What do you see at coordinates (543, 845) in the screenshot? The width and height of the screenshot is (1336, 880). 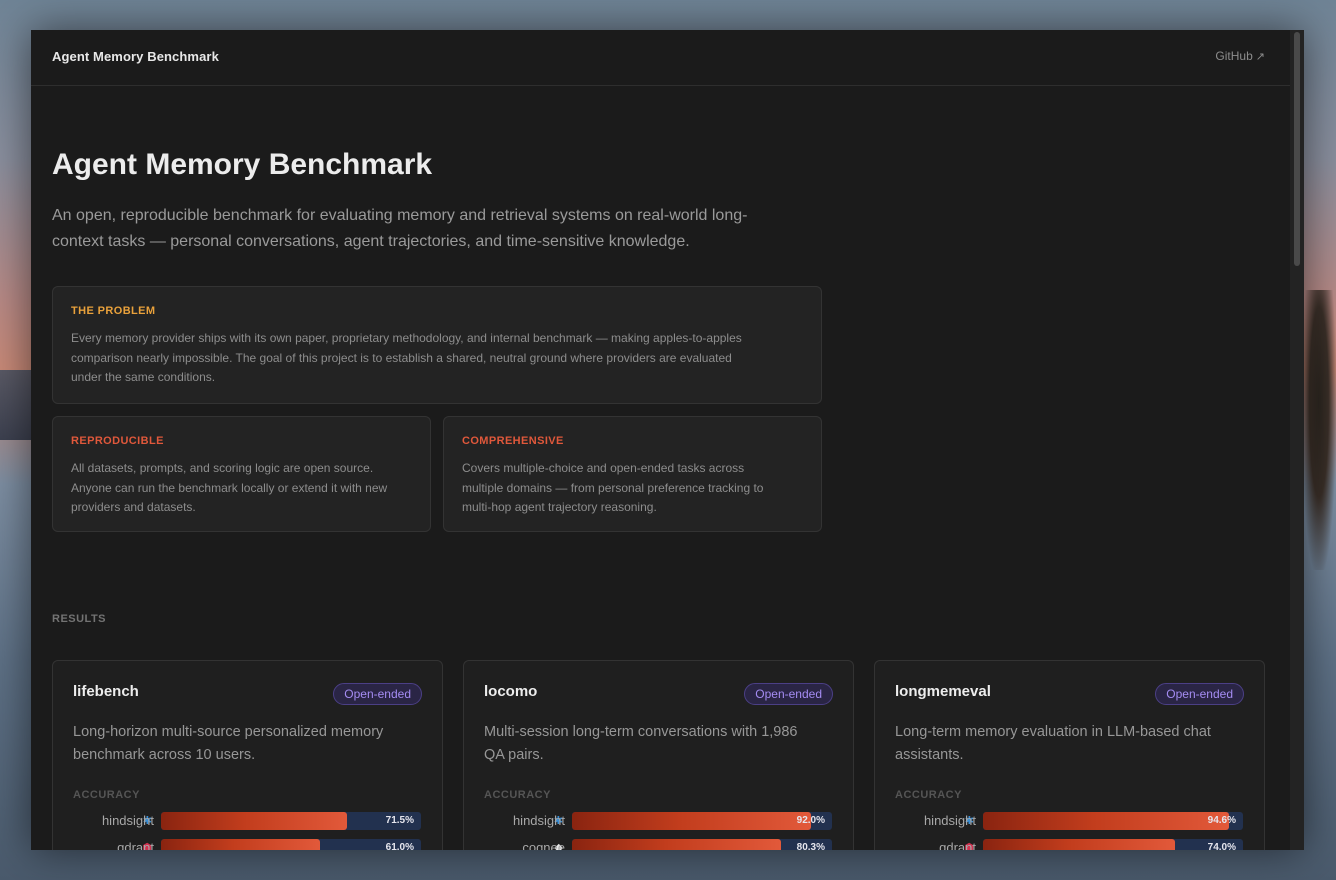 I see `provider-name: cognee` at bounding box center [543, 845].